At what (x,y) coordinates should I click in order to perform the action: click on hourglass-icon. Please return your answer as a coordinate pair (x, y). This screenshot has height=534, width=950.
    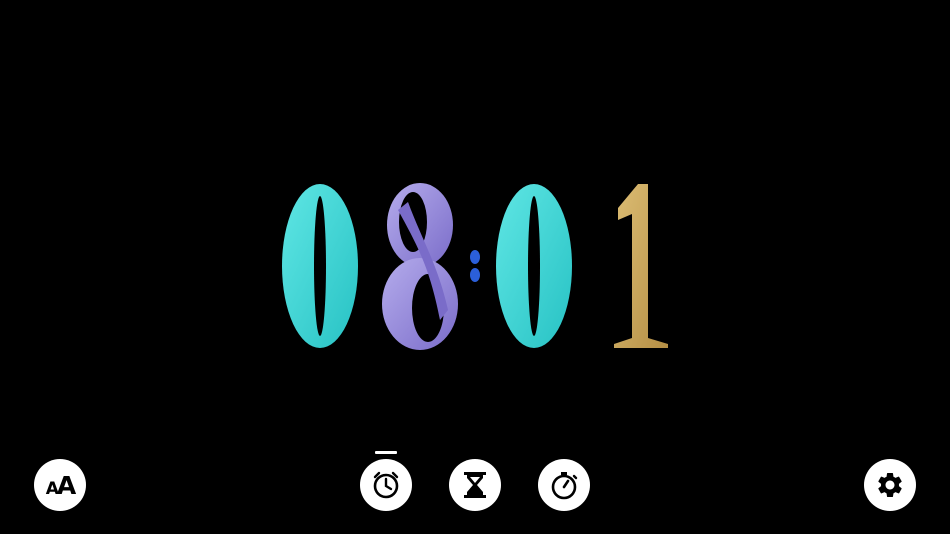
    Looking at the image, I should click on (475, 485).